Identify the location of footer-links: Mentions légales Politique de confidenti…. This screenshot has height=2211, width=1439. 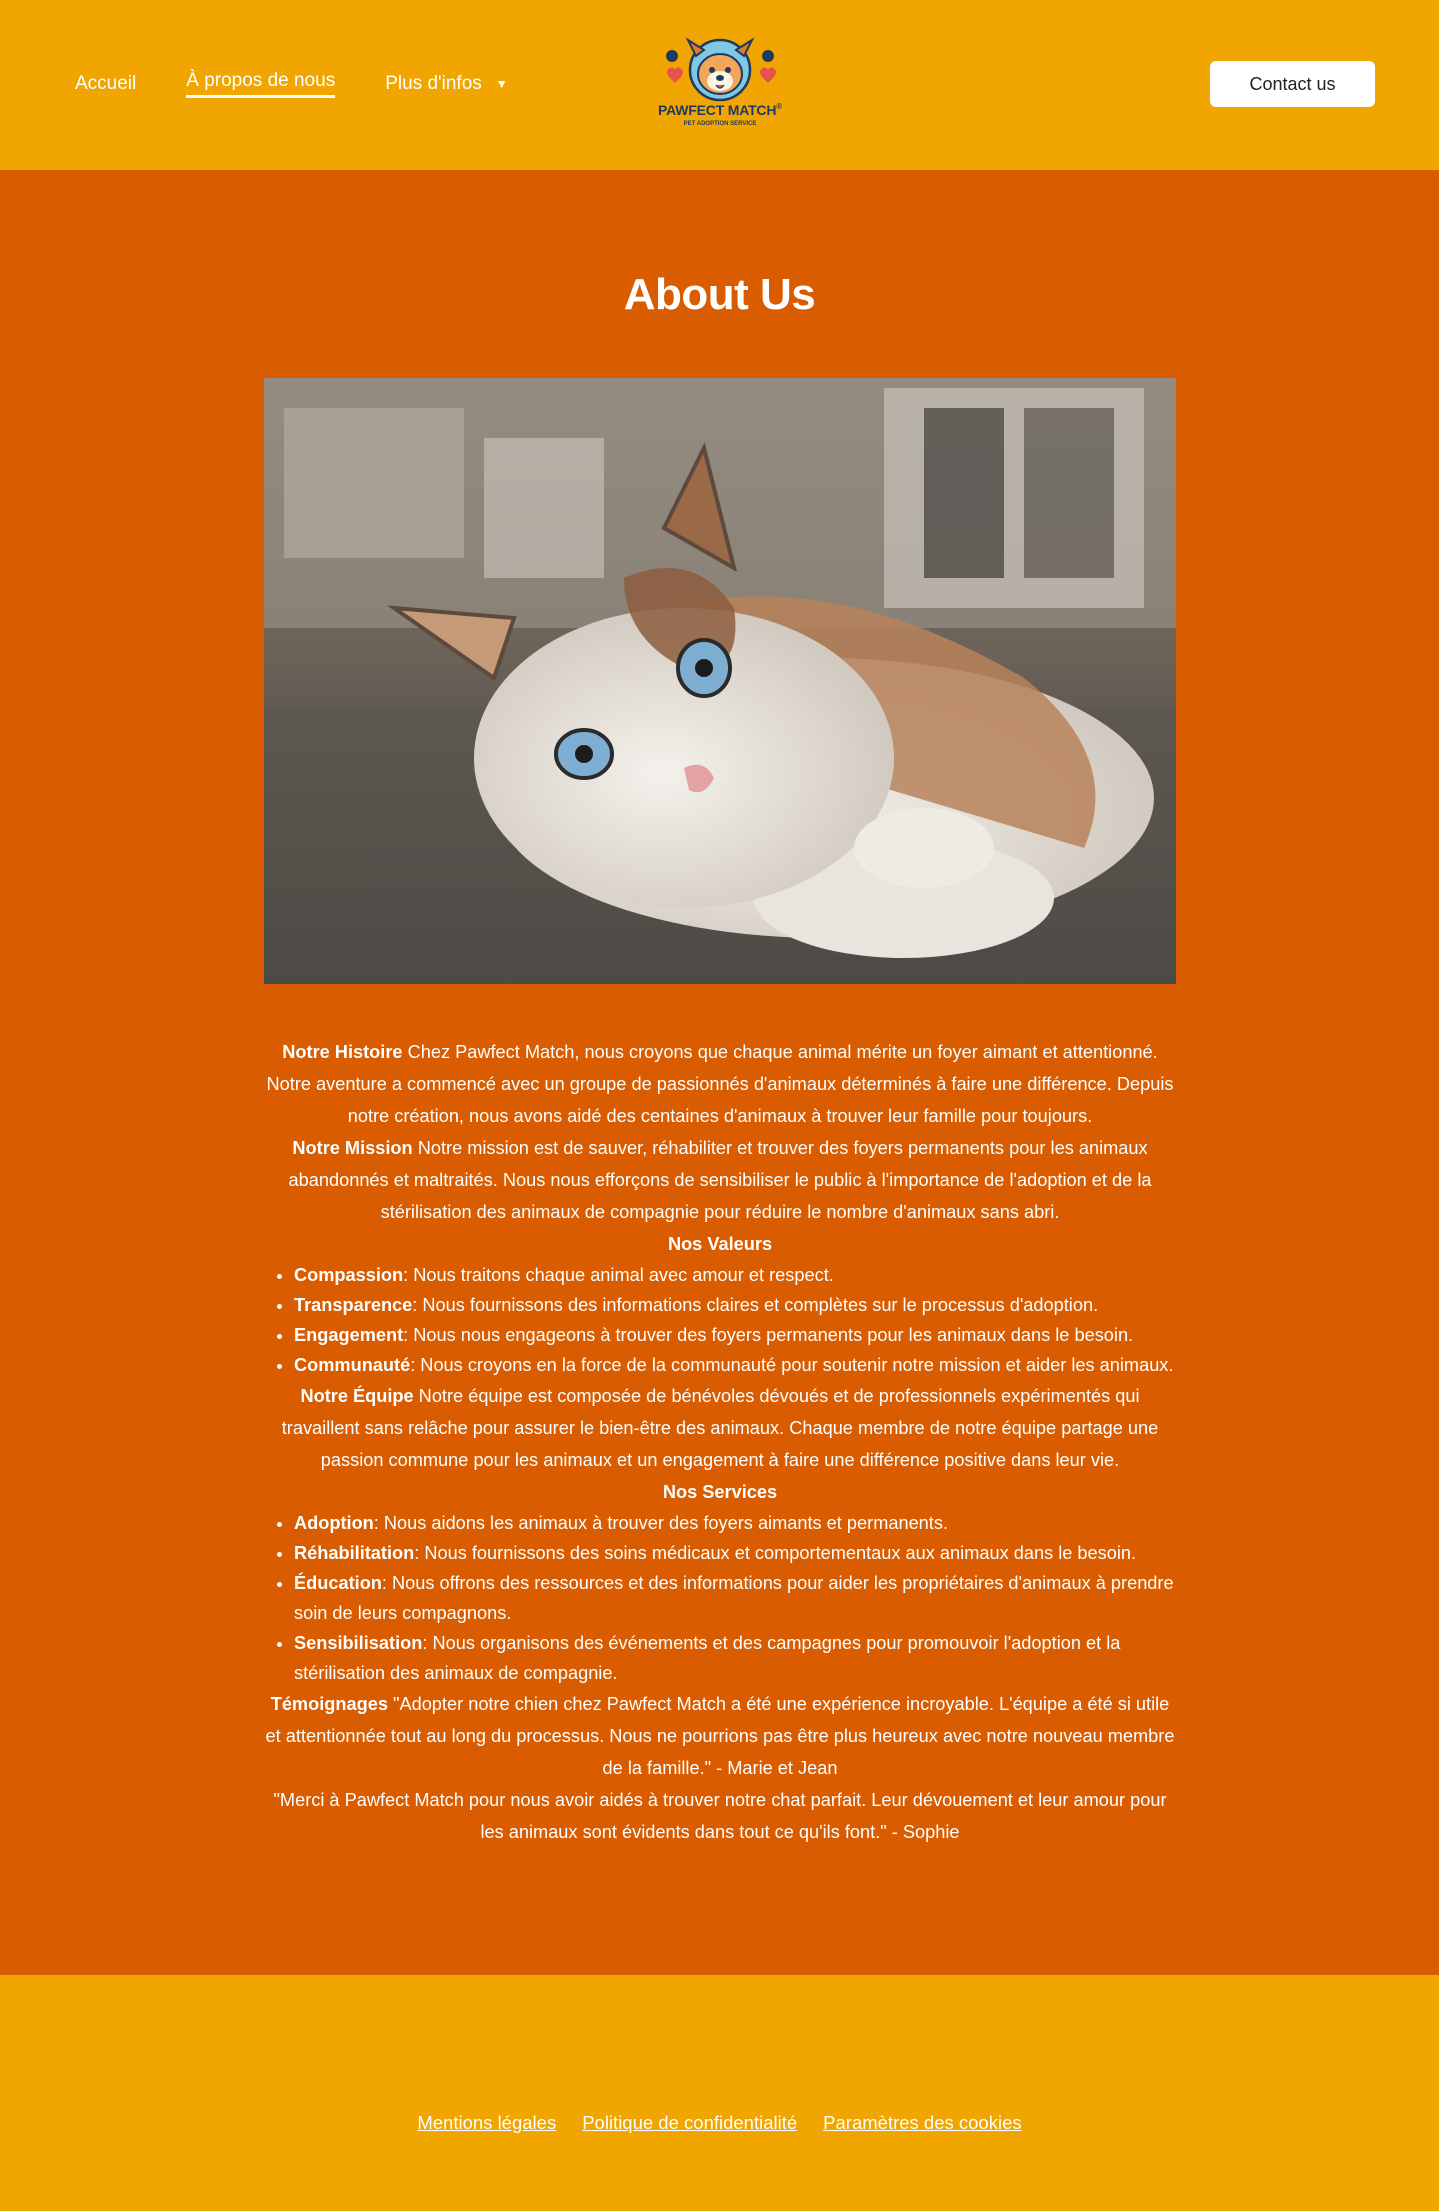
(719, 2123).